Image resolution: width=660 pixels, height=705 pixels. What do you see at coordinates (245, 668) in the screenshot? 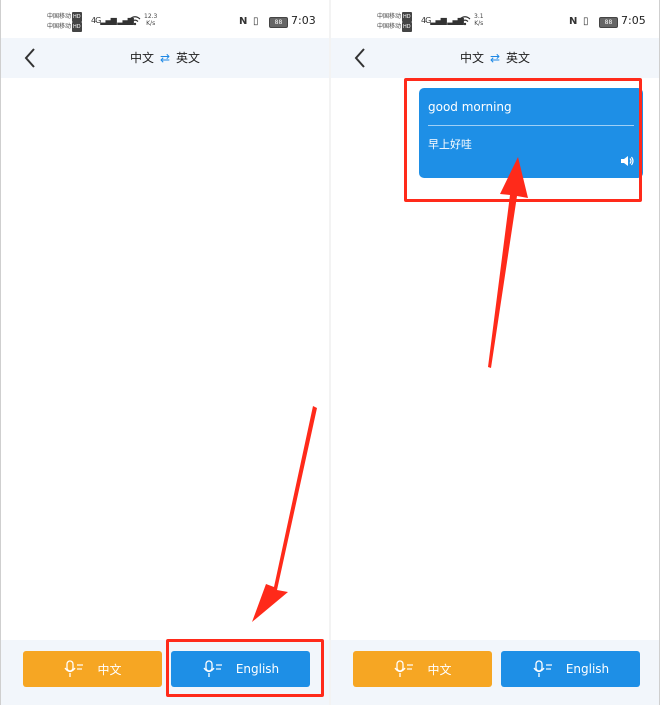
I see `highlight-english-button` at bounding box center [245, 668].